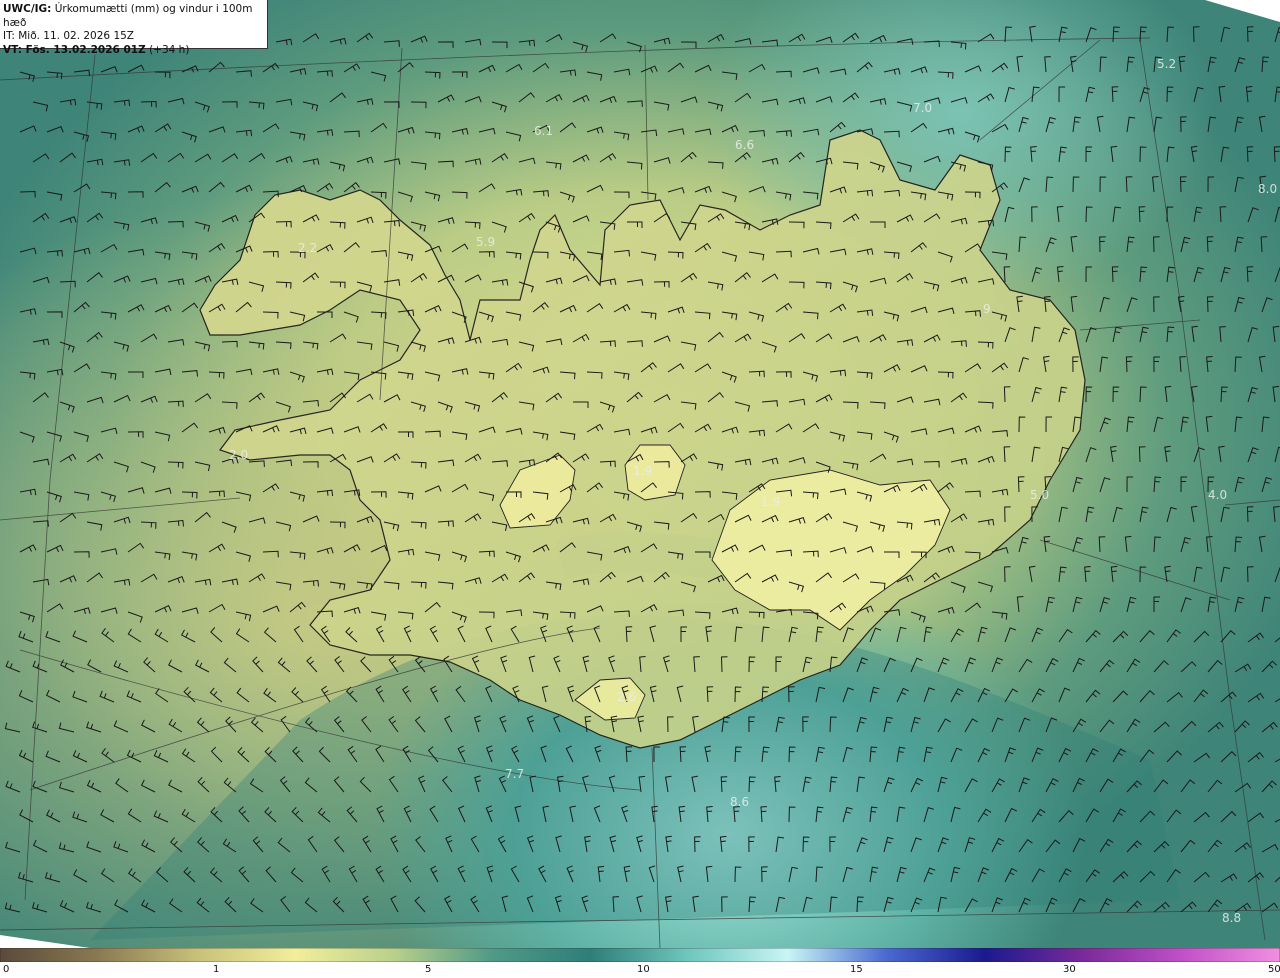  Describe the element at coordinates (1217, 495) in the screenshot. I see `value-label: 4.0` at that location.